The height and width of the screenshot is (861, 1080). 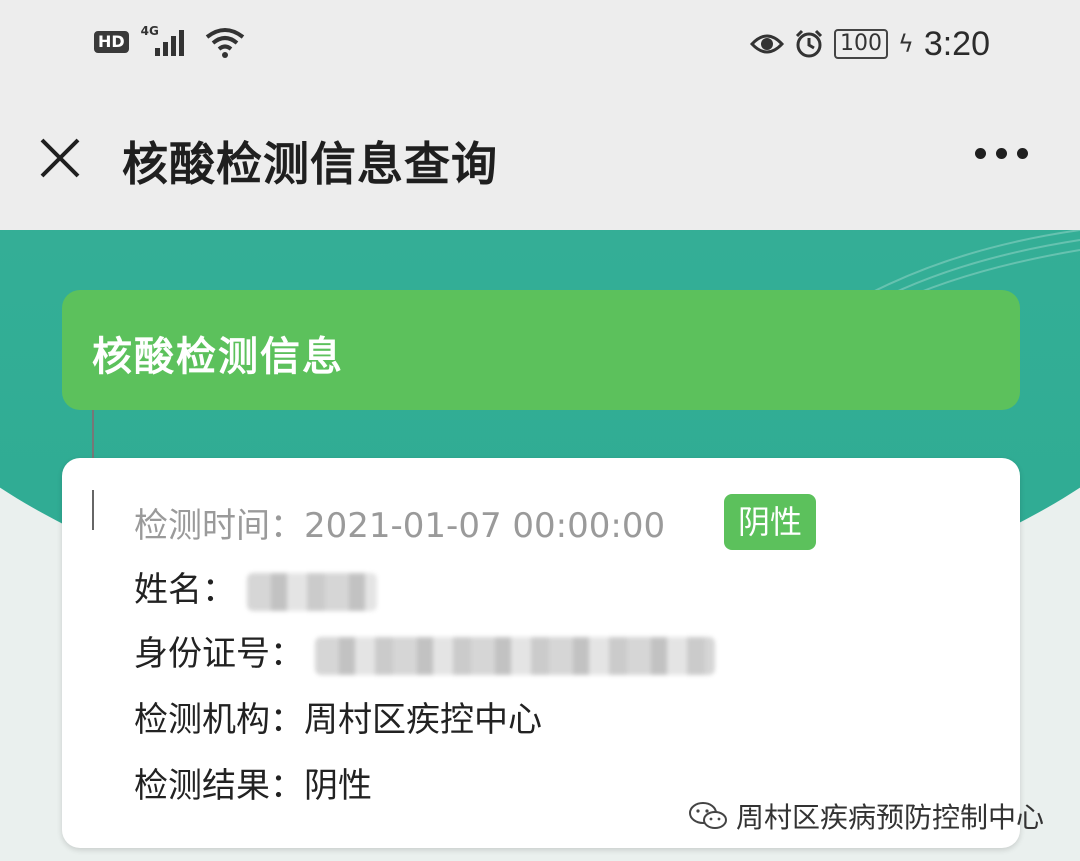 I want to click on battery-icon: 100, so click(x=860, y=44).